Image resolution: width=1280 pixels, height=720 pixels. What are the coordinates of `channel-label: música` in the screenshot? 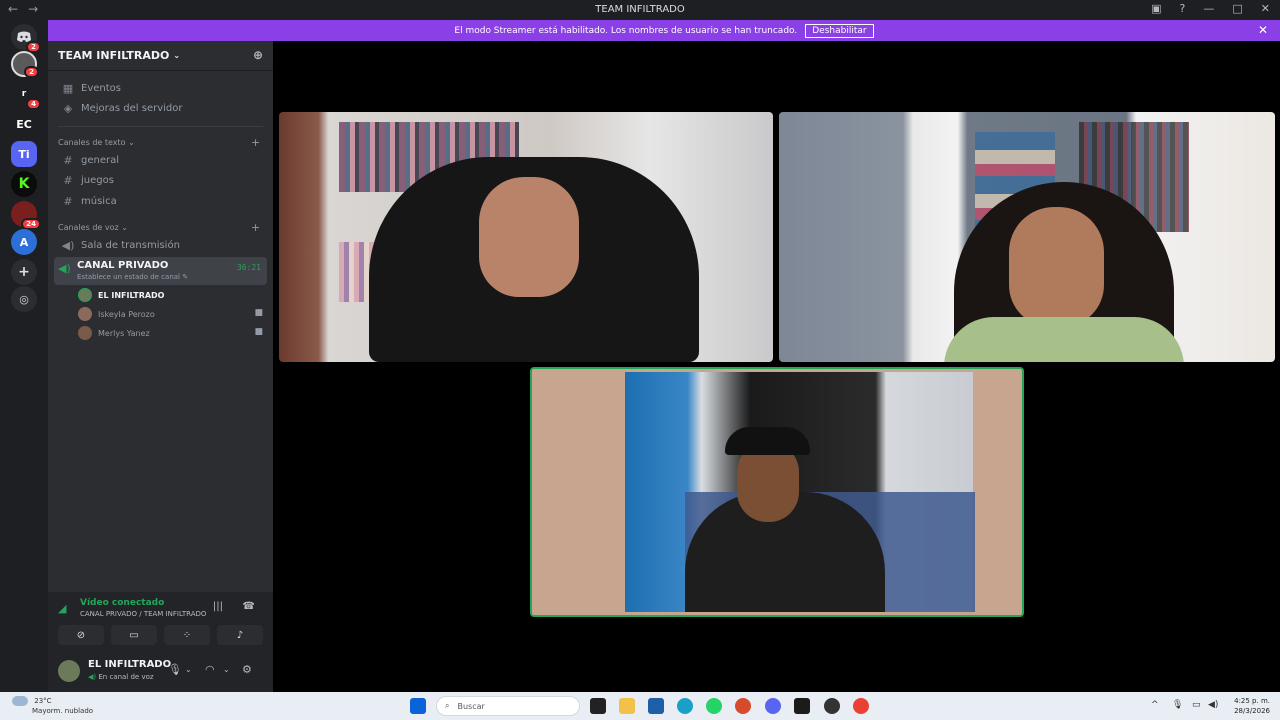 It's located at (99, 201).